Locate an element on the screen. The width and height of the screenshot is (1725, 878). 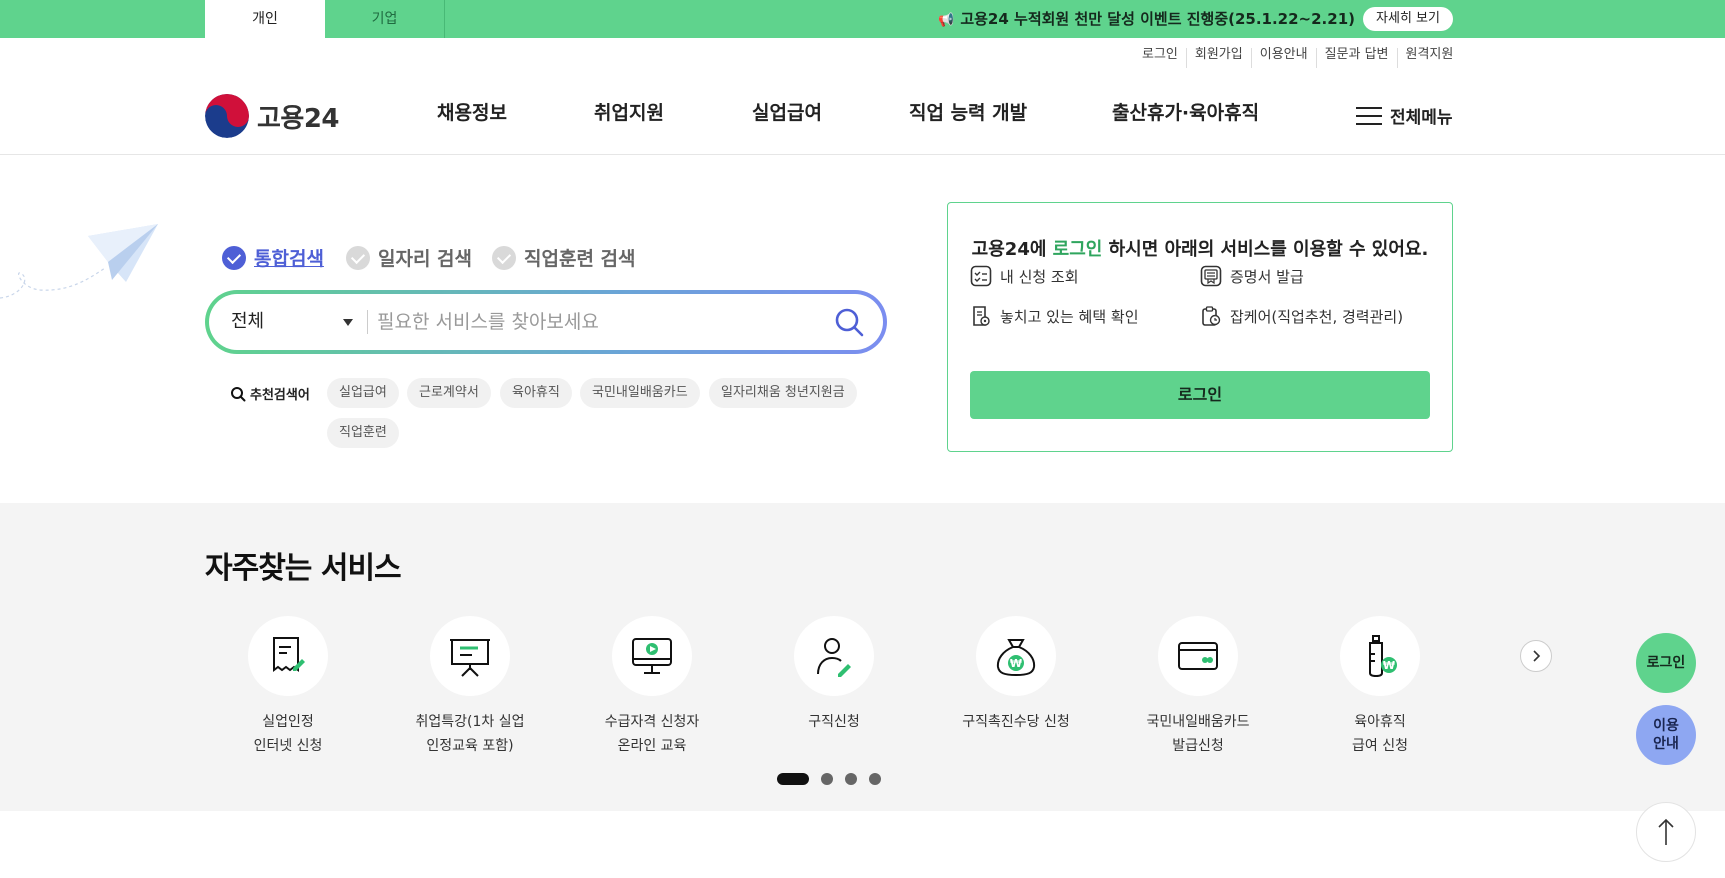
event-notice: 📢 고용24 누적회원 천만 달성 이벤트 진행중(25.1.22~2.21) is located at coordinates (1146, 19).